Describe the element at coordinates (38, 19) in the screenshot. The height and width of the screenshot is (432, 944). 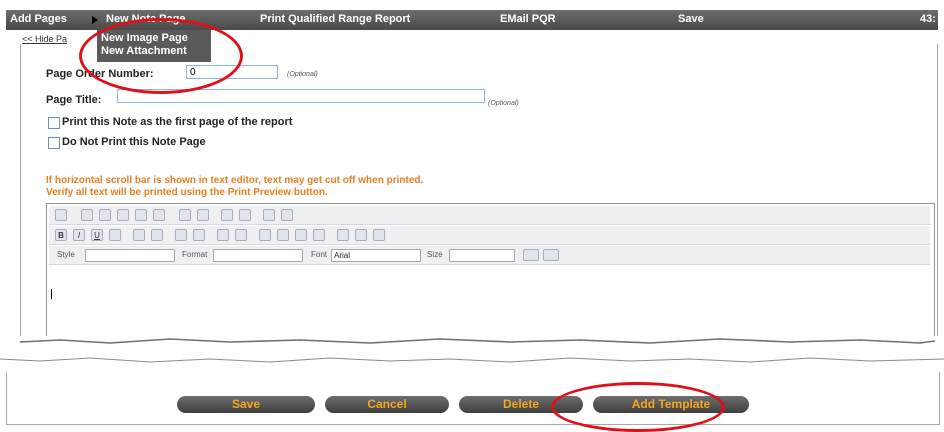
I see `menu-add-pages: Add Pages` at that location.